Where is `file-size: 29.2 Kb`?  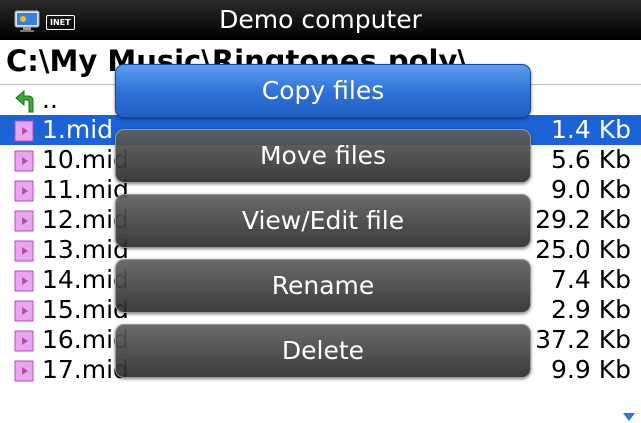 file-size: 29.2 Kb is located at coordinates (583, 219).